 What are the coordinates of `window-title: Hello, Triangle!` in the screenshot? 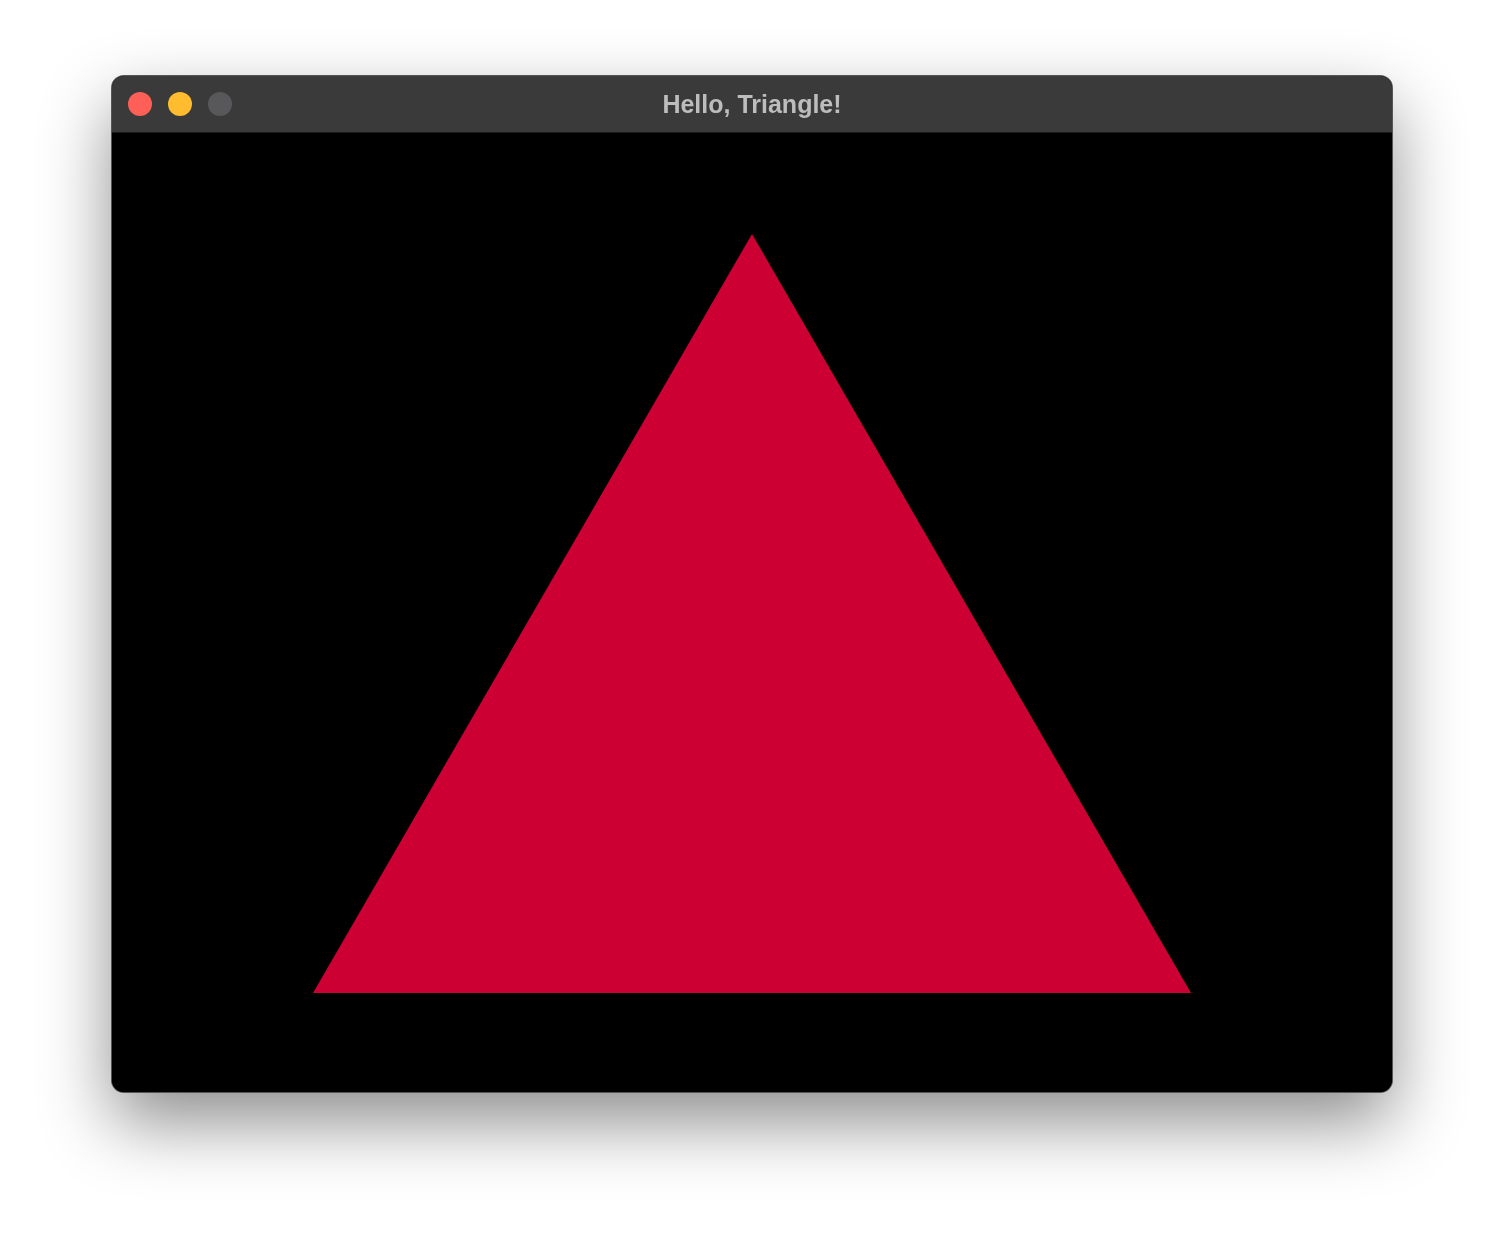 It's located at (752, 104).